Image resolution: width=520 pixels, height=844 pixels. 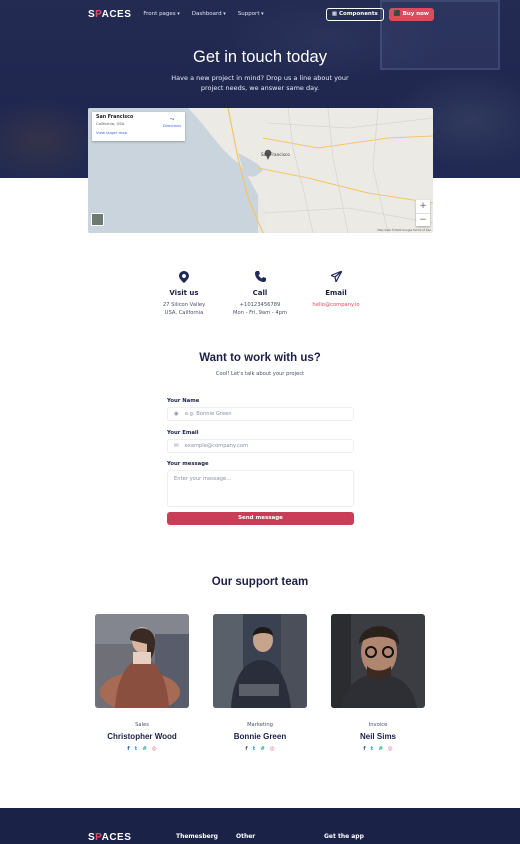 What do you see at coordinates (216, 446) in the screenshot?
I see `email-placeholder: example@company.com` at bounding box center [216, 446].